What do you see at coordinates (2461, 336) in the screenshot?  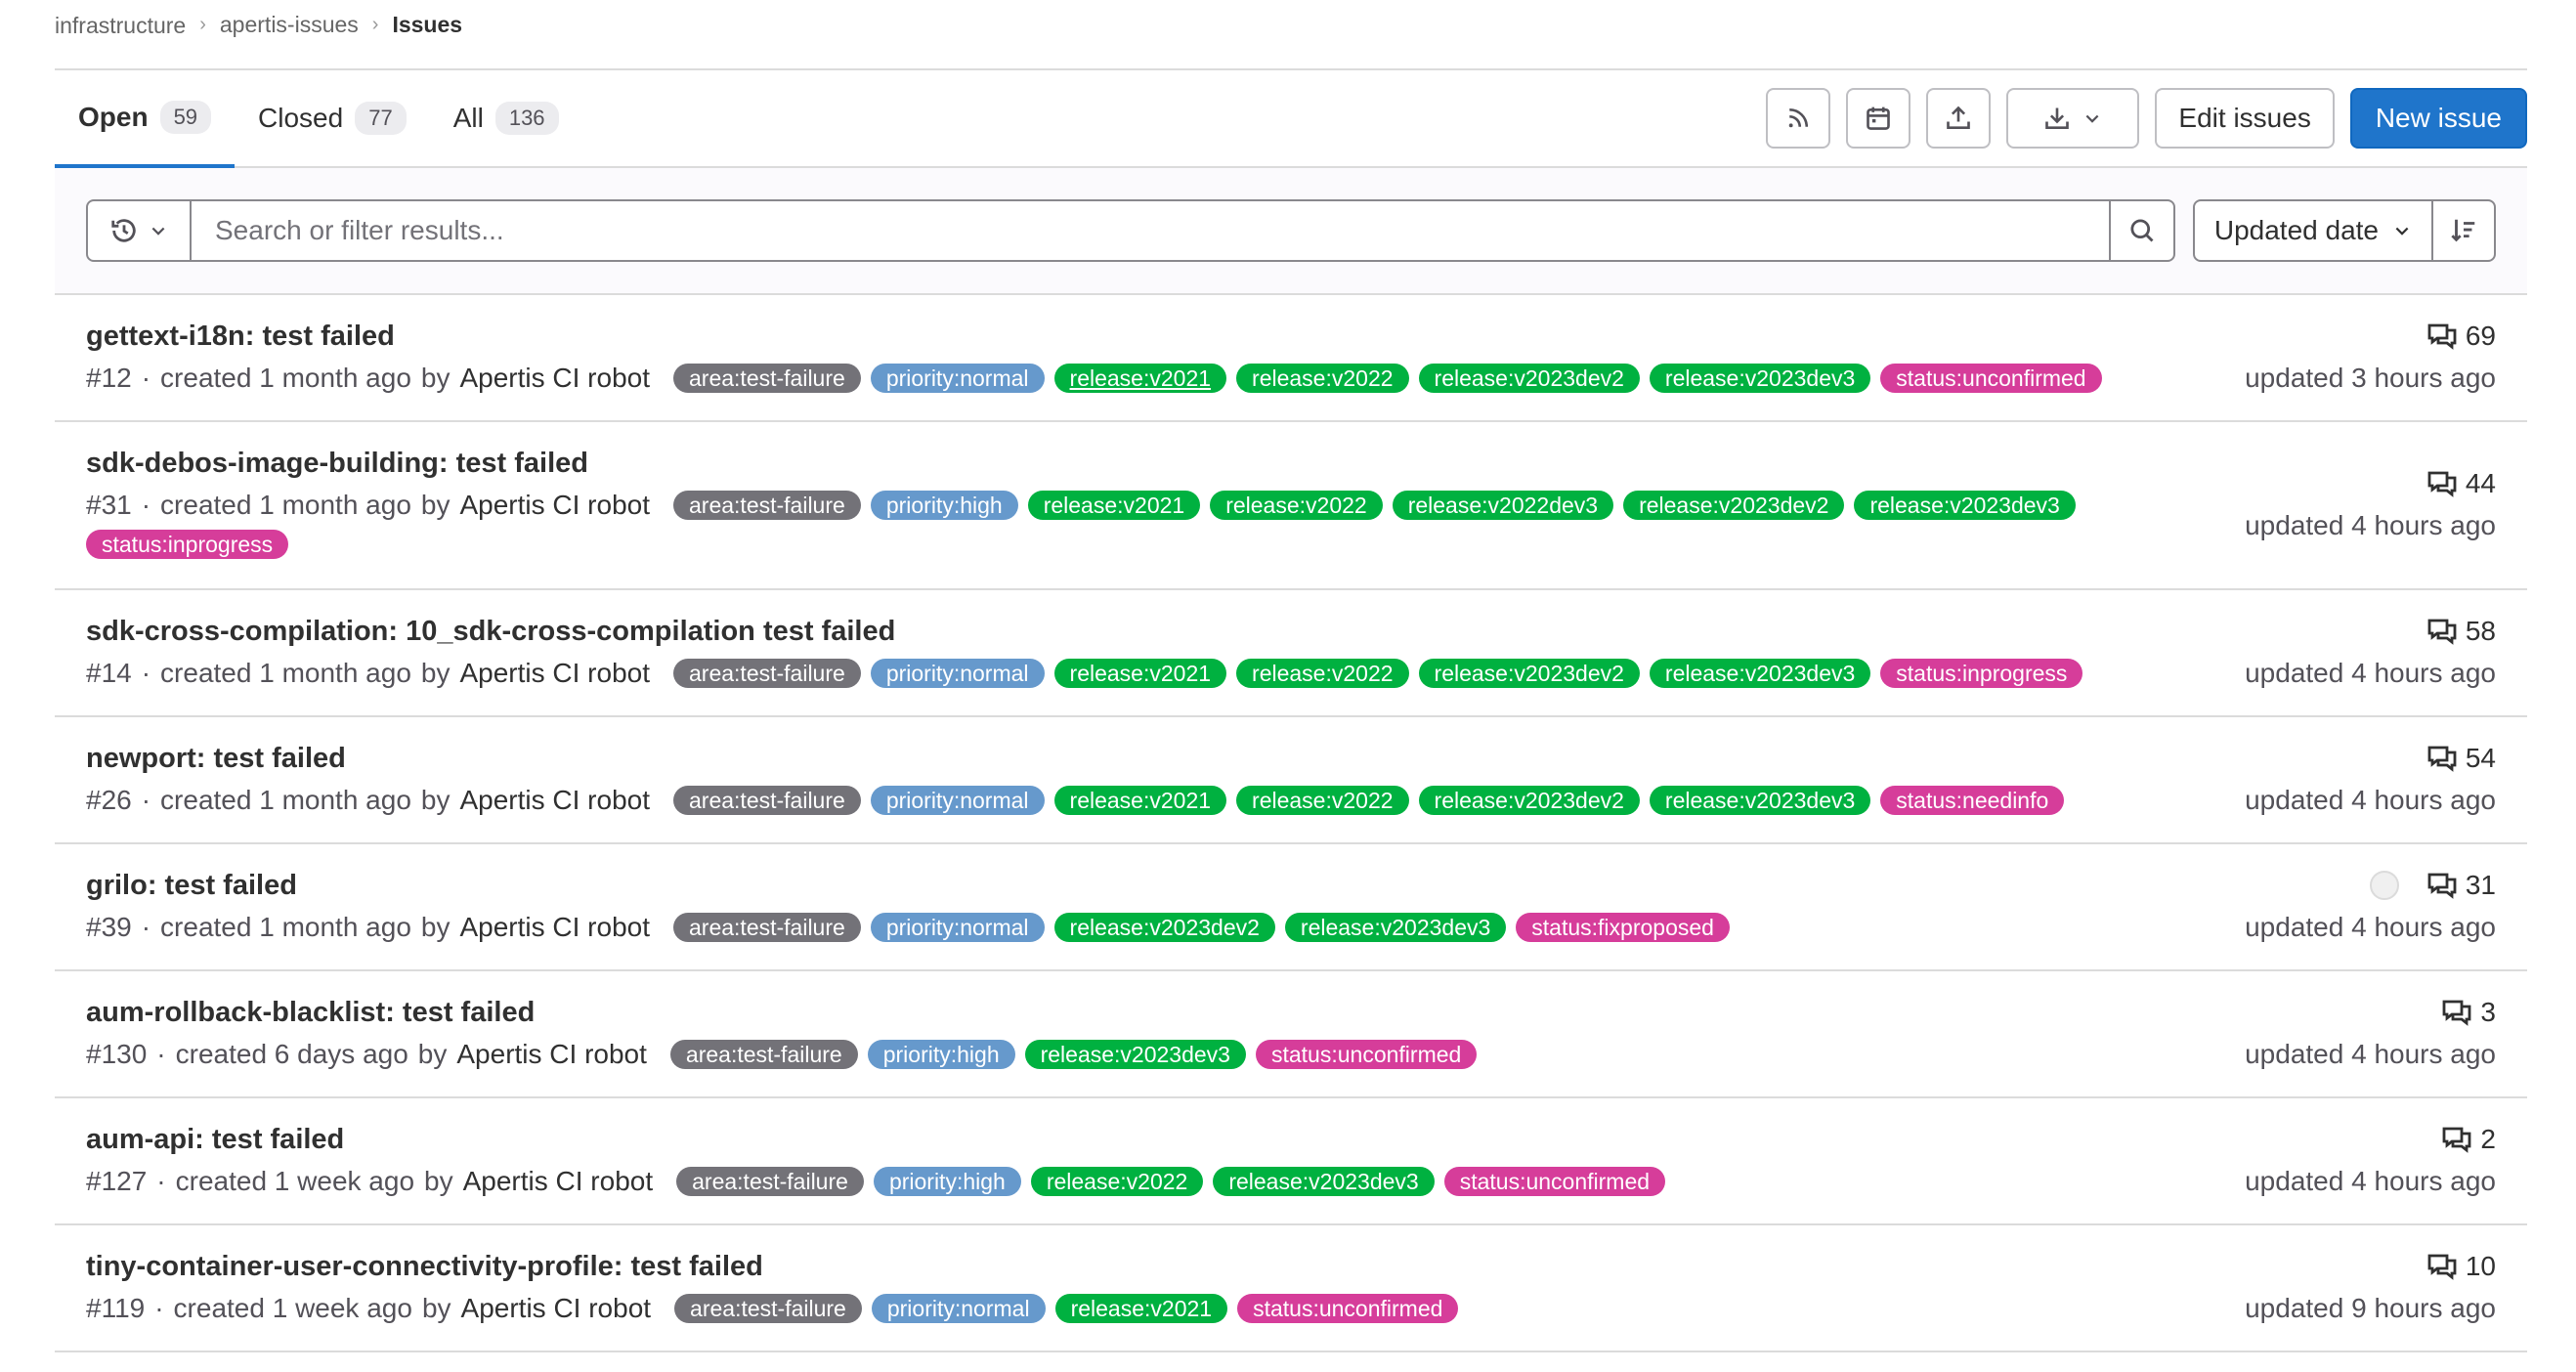 I see `issue-comments-count: 69` at bounding box center [2461, 336].